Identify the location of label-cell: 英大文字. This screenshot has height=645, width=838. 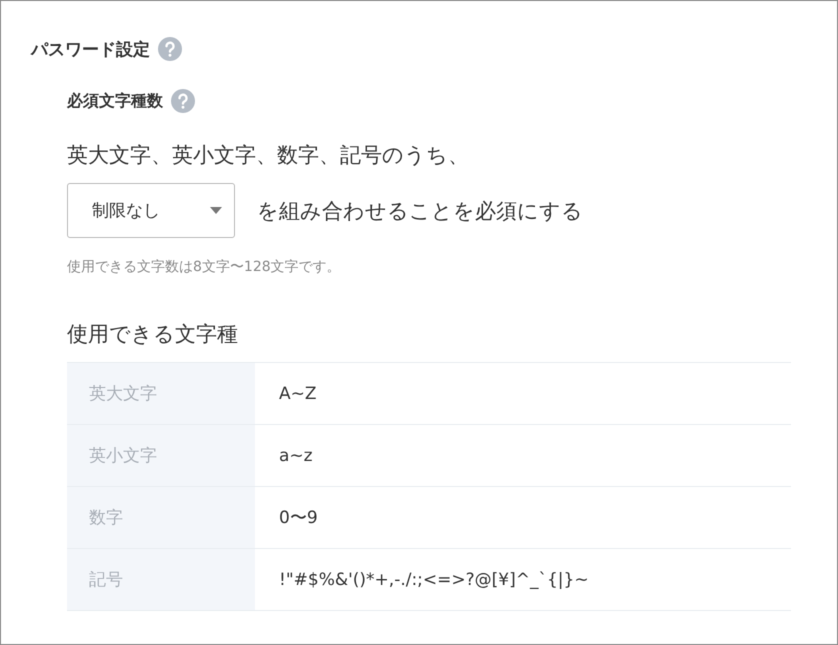
(161, 394).